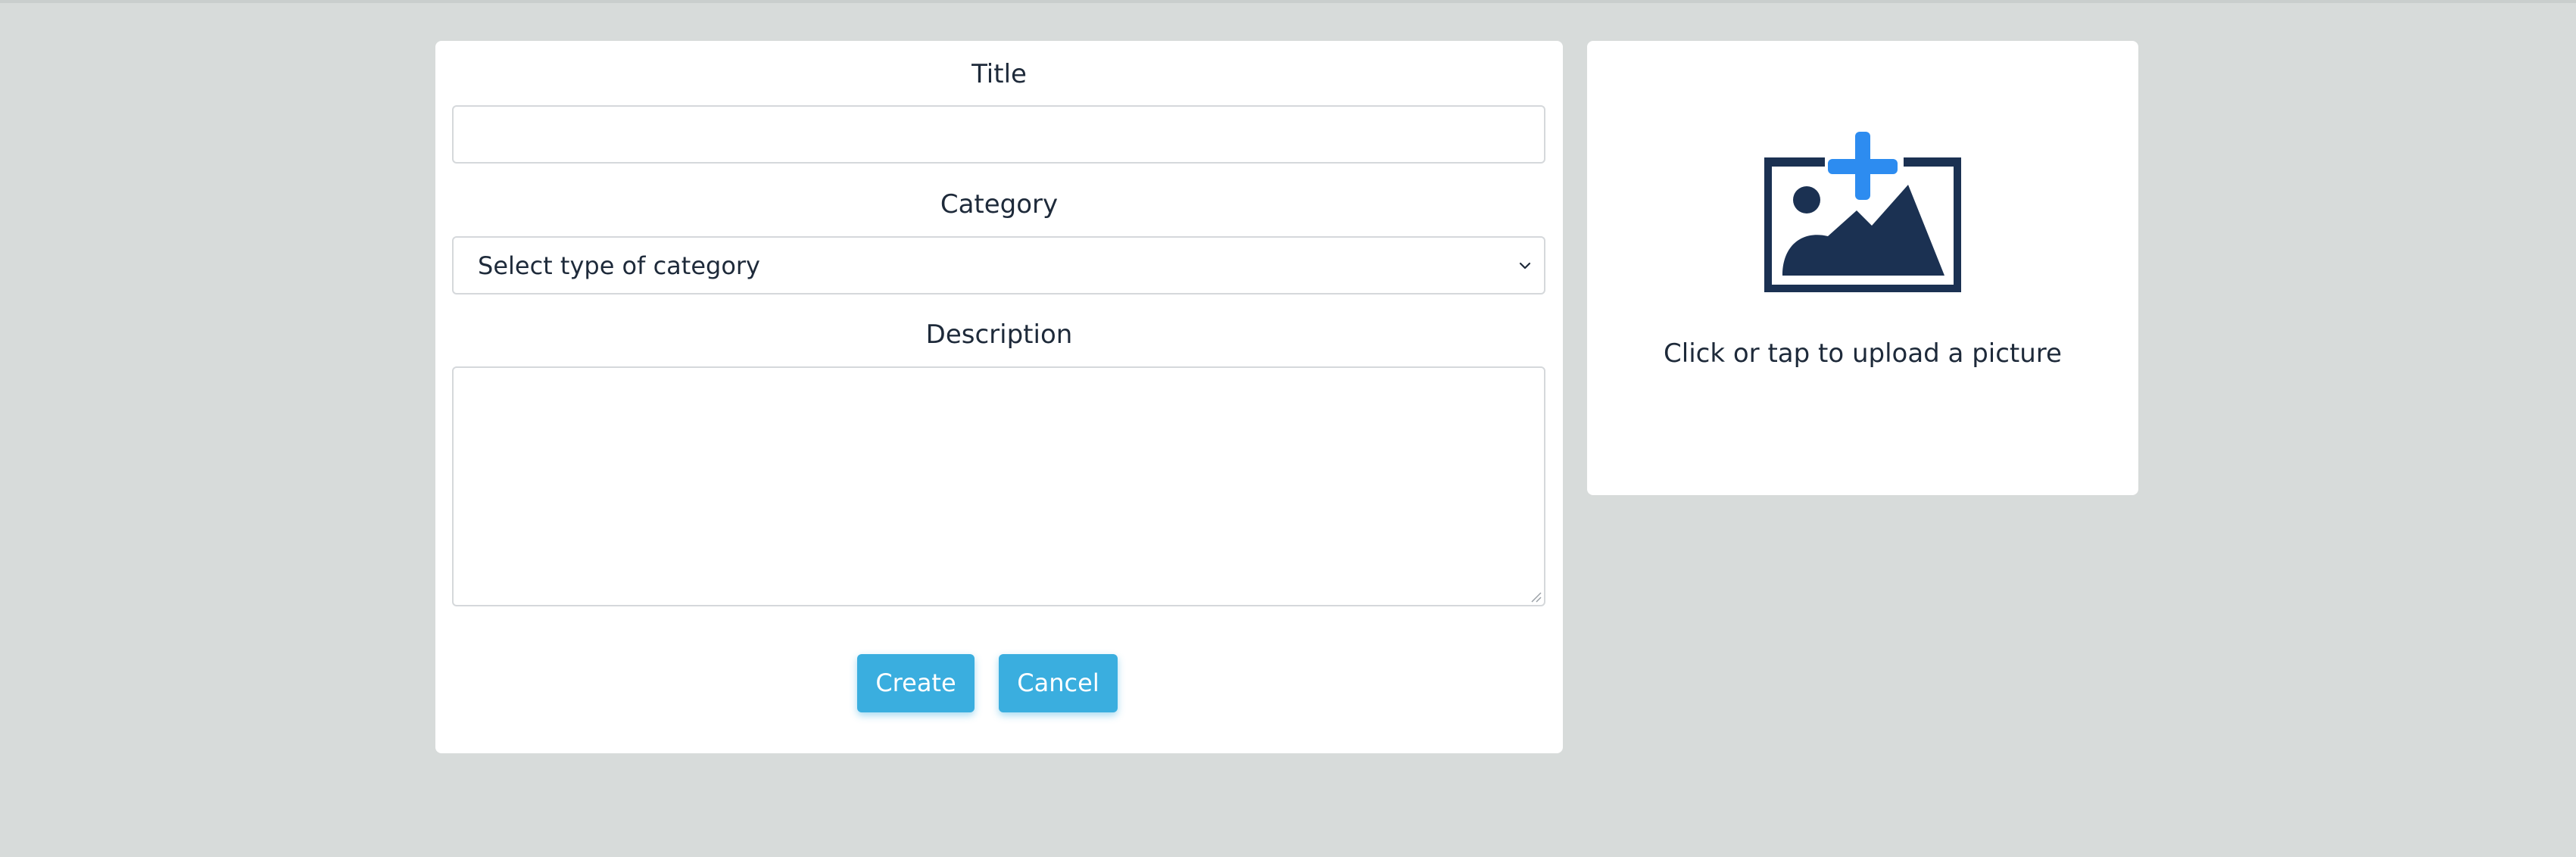 The image size is (2576, 857). I want to click on image-upload-card: Click or tap to upload a picture, so click(1862, 268).